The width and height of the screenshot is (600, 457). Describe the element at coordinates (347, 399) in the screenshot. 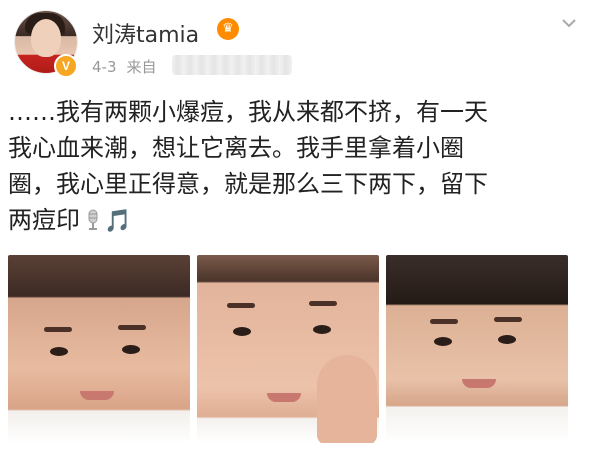

I see `hand-on-cheek` at that location.